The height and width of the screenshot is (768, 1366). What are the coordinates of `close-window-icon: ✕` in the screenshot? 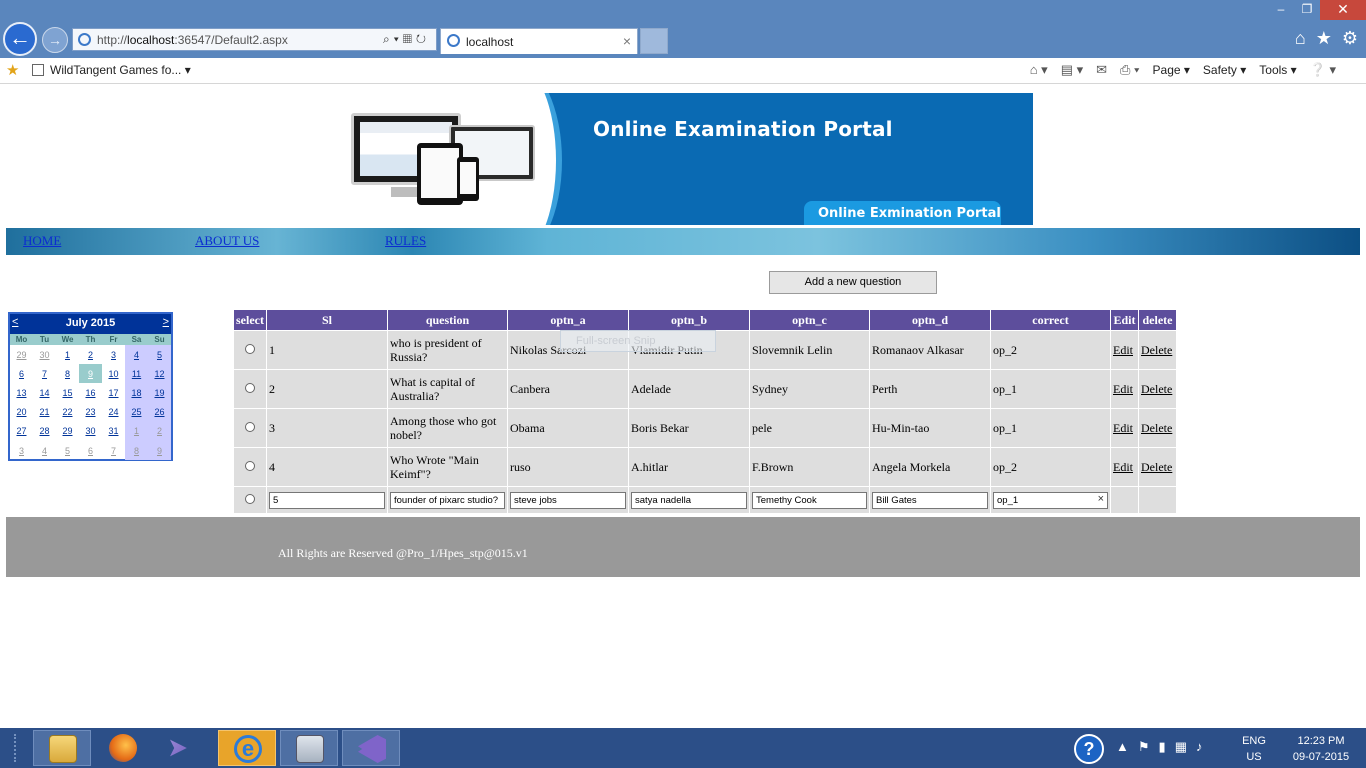 It's located at (1343, 10).